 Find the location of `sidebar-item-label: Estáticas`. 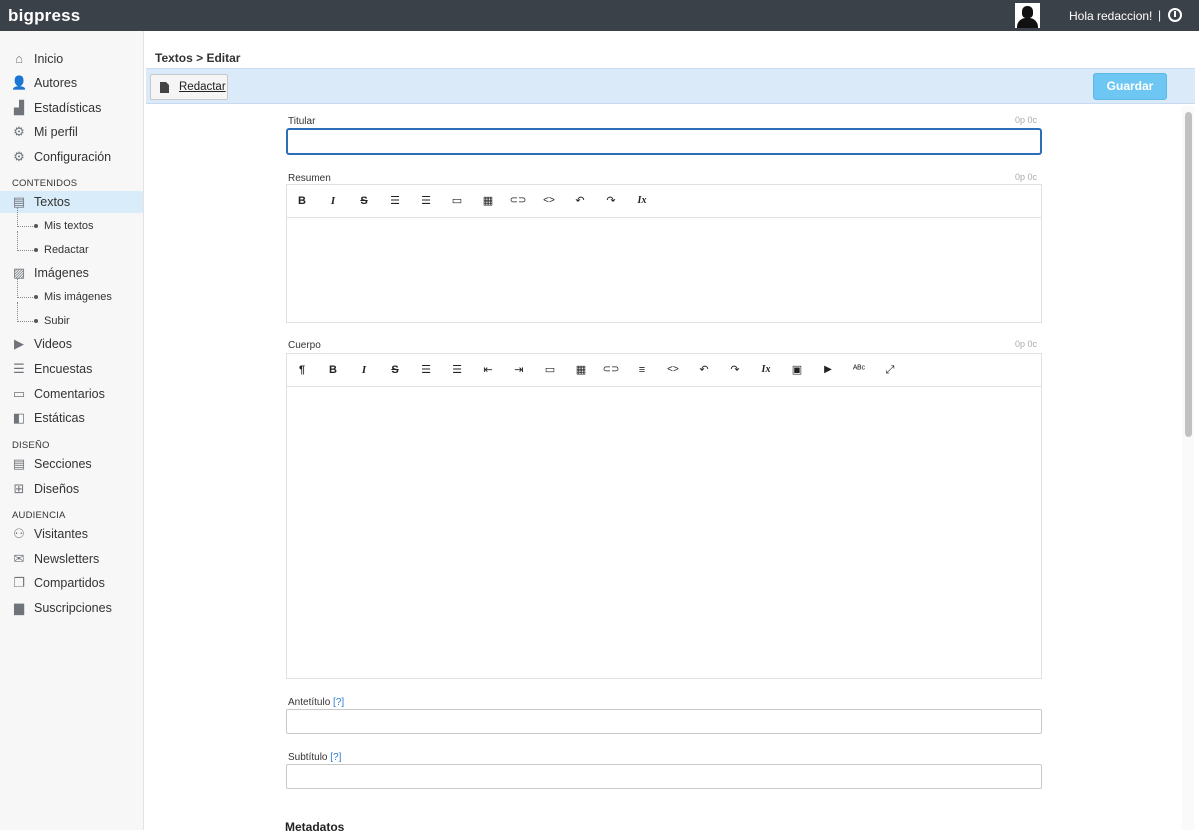

sidebar-item-label: Estáticas is located at coordinates (59, 418).